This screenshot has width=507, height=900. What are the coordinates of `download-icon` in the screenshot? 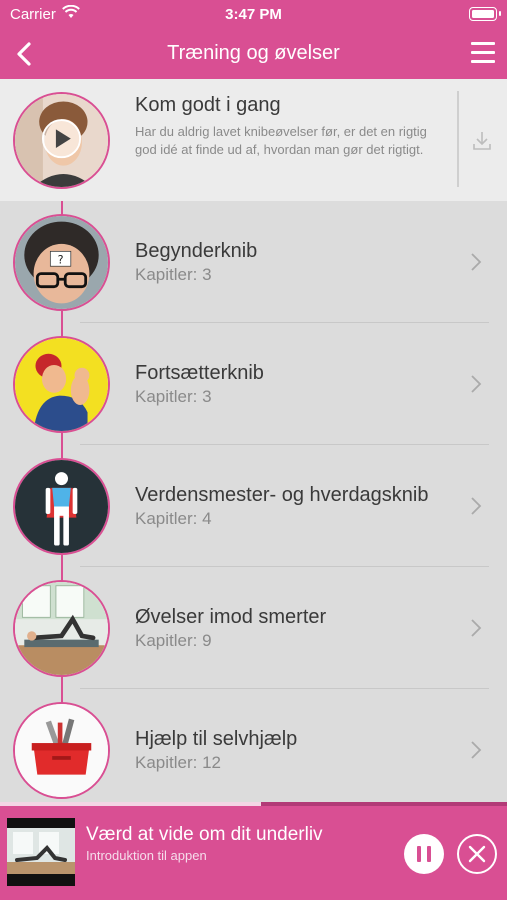 It's located at (482, 141).